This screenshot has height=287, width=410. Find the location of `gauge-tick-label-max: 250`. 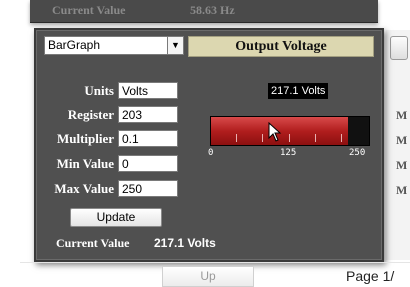

gauge-tick-label-max: 250 is located at coordinates (357, 153).